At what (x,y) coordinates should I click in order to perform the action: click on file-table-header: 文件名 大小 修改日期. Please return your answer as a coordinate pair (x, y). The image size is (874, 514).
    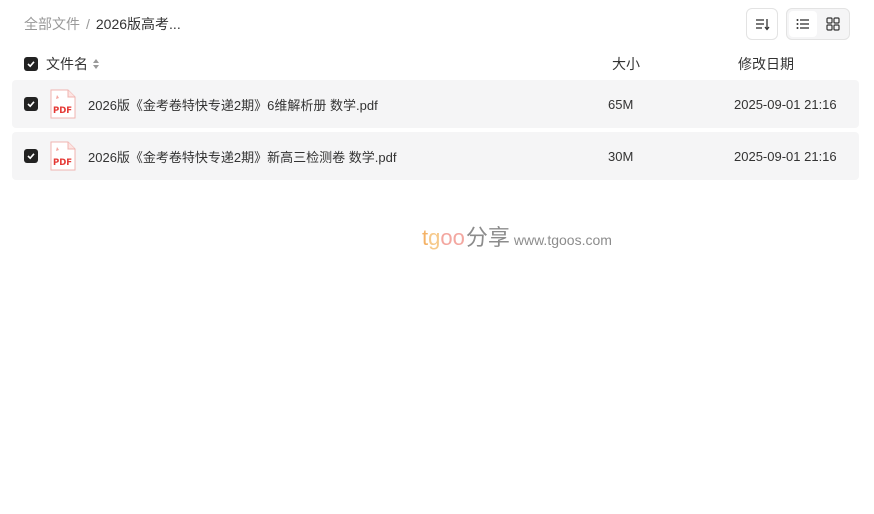
    Looking at the image, I should click on (435, 64).